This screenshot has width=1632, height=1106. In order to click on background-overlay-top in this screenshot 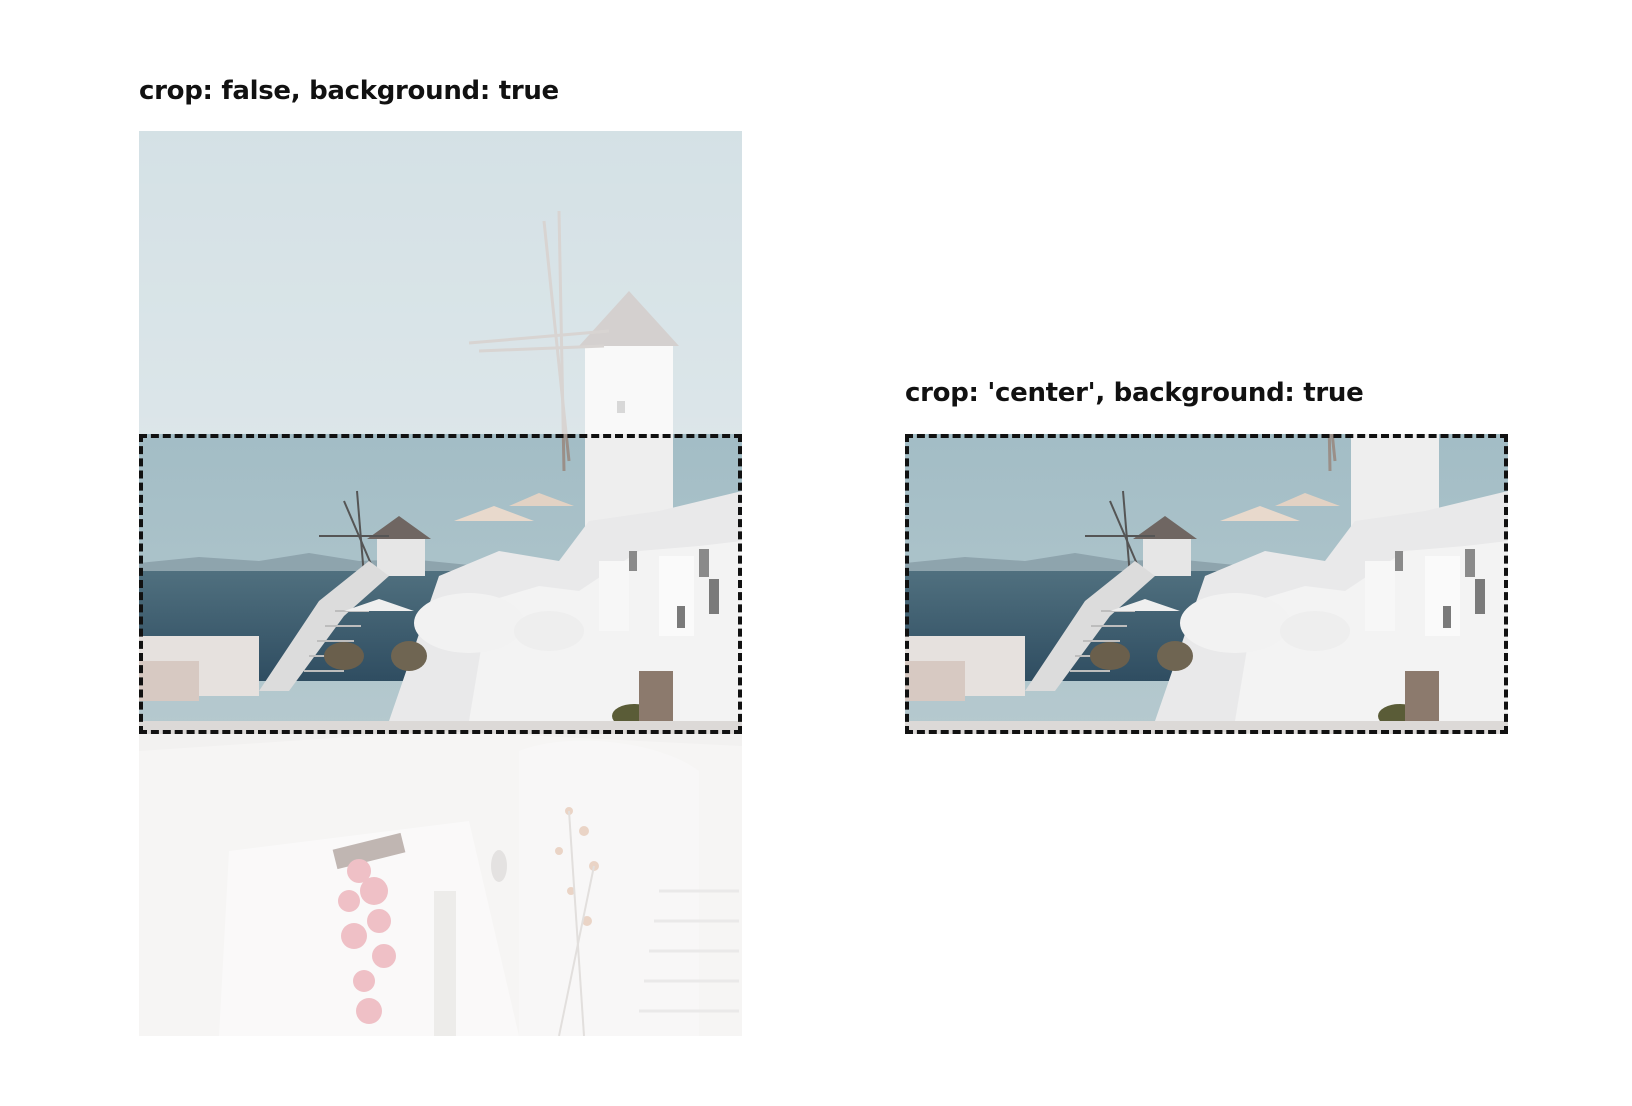, I will do `click(440, 282)`.